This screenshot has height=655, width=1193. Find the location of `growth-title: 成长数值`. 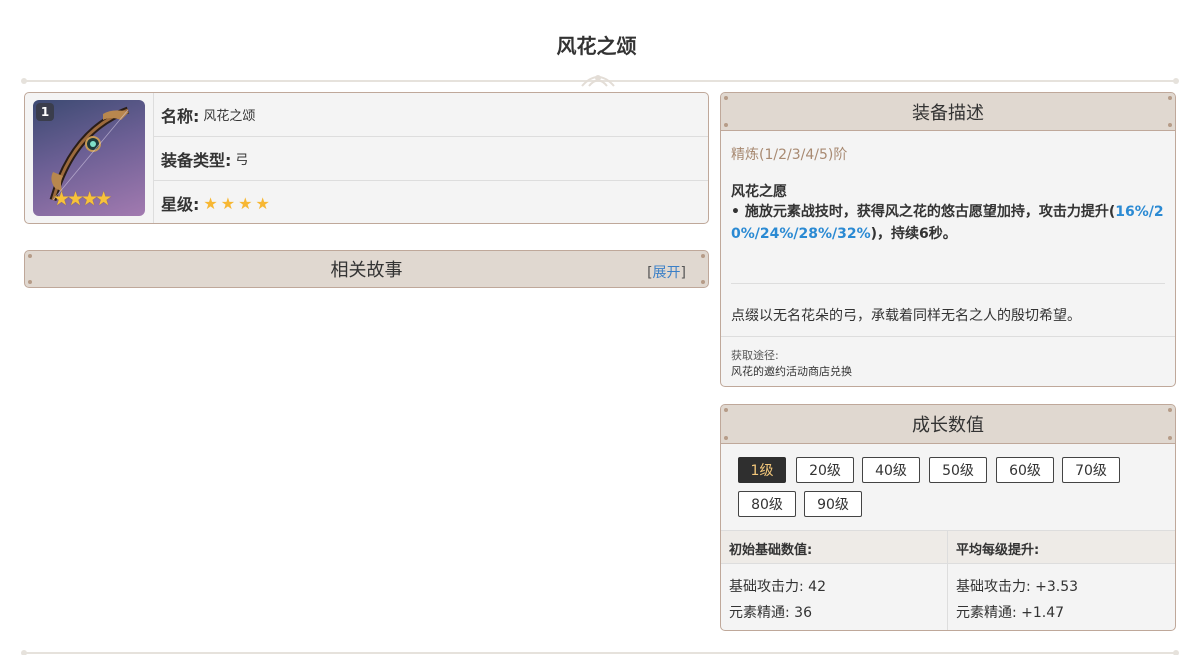

growth-title: 成长数值 is located at coordinates (948, 425).